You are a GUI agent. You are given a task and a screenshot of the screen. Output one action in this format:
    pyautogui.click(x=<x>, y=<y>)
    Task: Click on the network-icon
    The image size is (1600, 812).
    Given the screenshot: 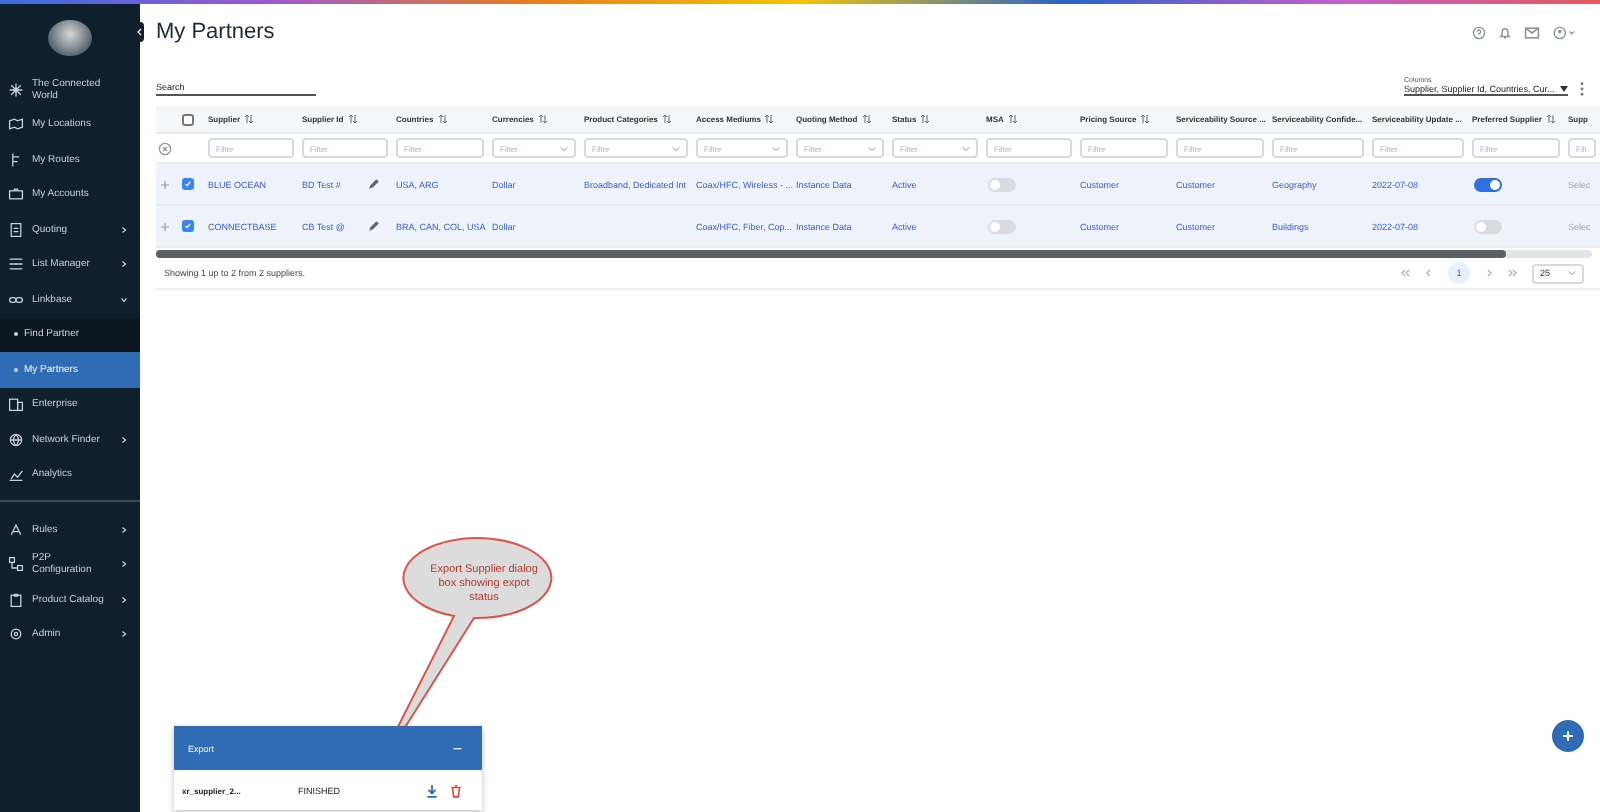 What is the action you would take?
    pyautogui.click(x=16, y=89)
    